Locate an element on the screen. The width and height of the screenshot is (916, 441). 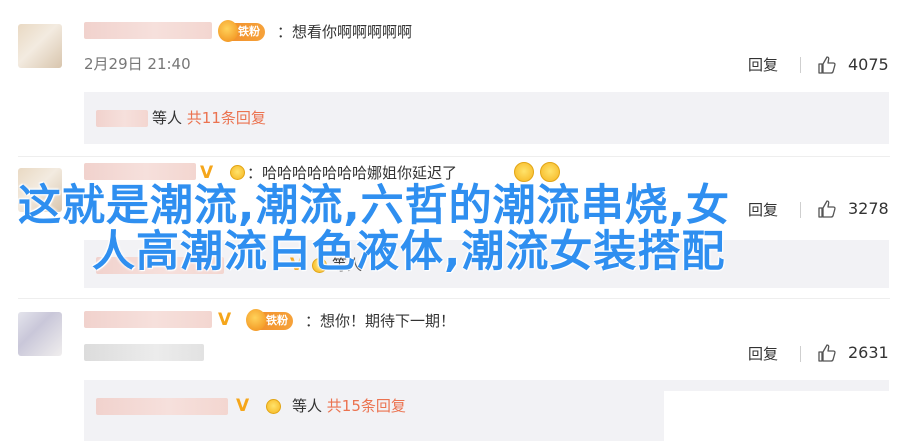
reply-summary: 等人 共15条回复 is located at coordinates (349, 406).